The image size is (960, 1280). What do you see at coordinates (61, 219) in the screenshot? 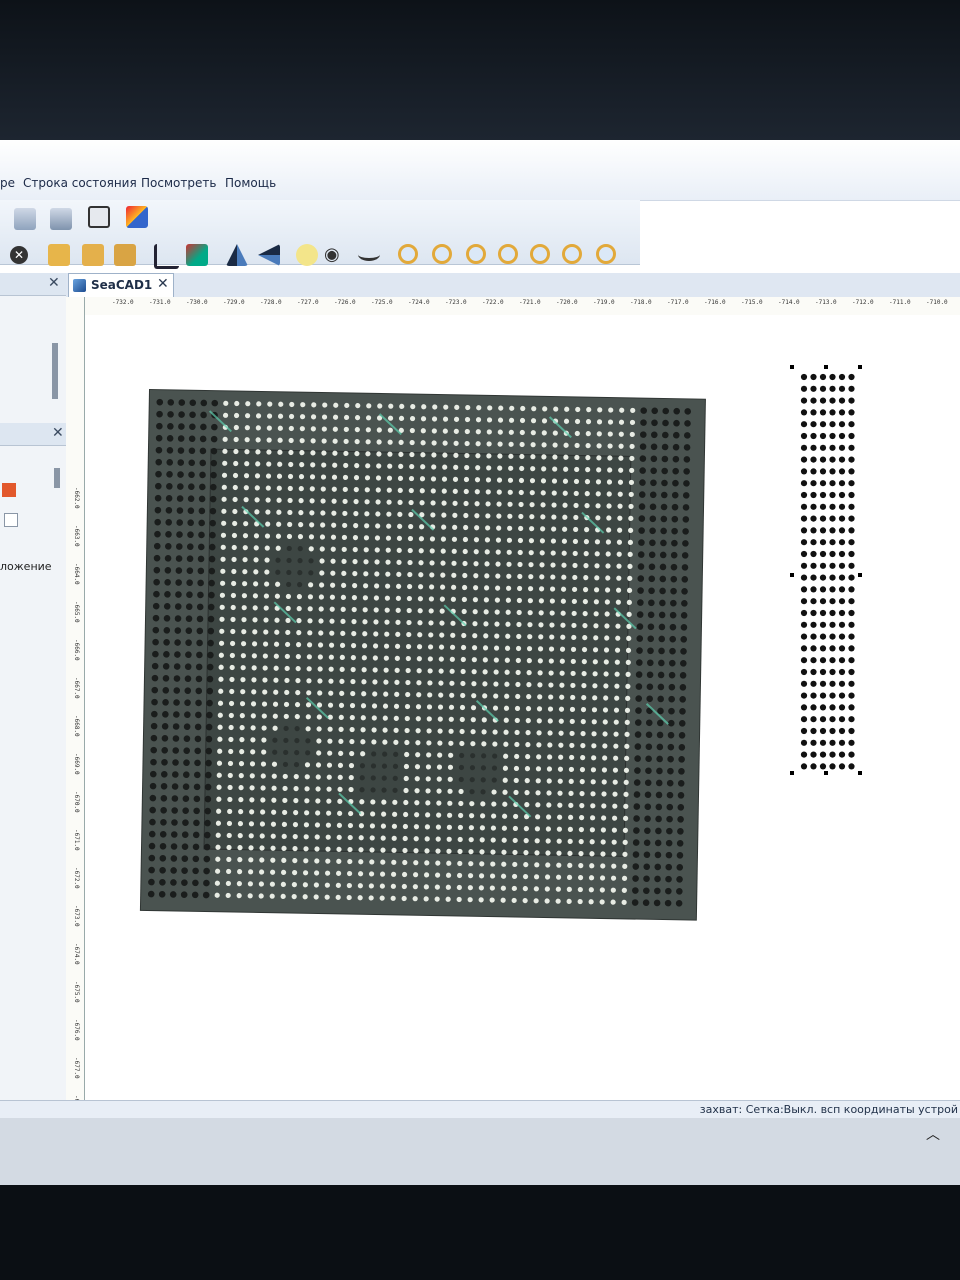
I see `paste-icon` at bounding box center [61, 219].